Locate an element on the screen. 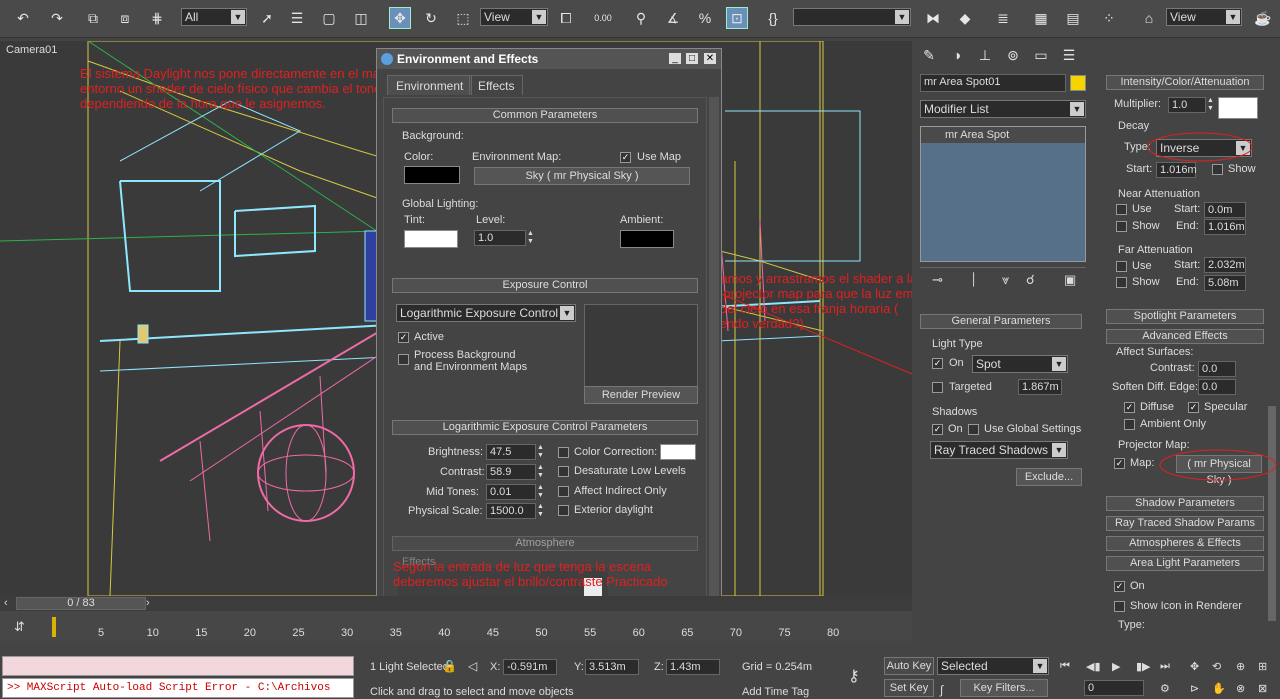 Image resolution: width=1280 pixels, height=699 pixels. z-coordinate-field: 1.43m is located at coordinates (693, 667).